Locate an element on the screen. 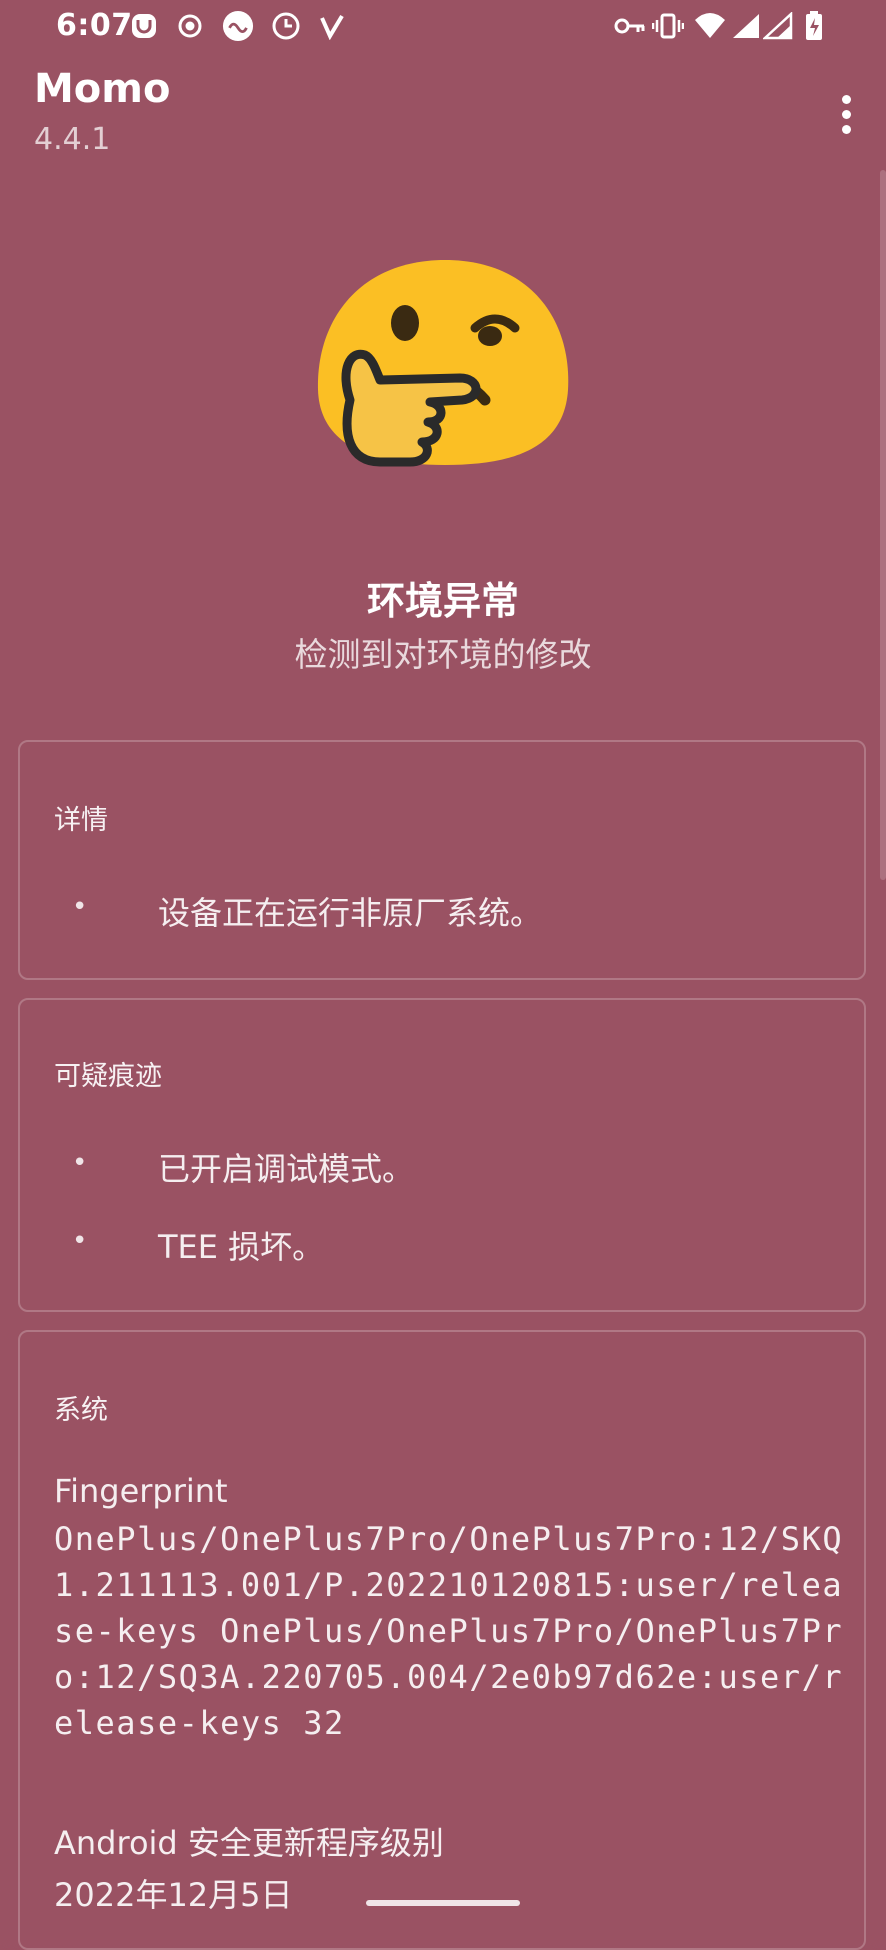  vibrate-icon is located at coordinates (668, 26).